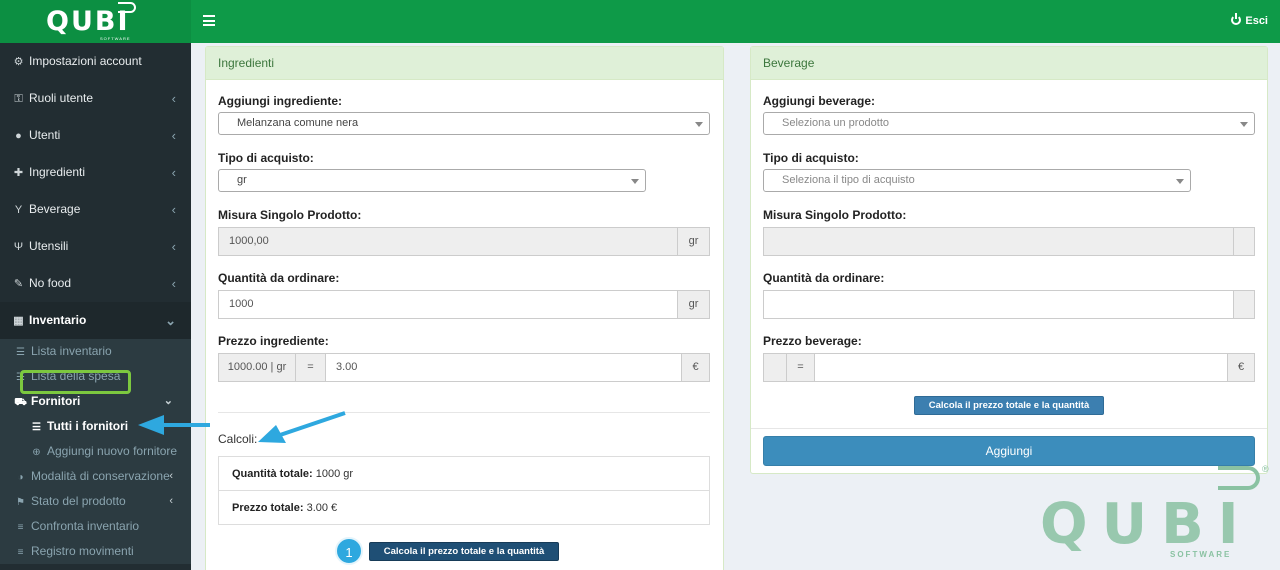 Image resolution: width=1280 pixels, height=570 pixels. I want to click on panel-title: Ingredienti, so click(464, 63).